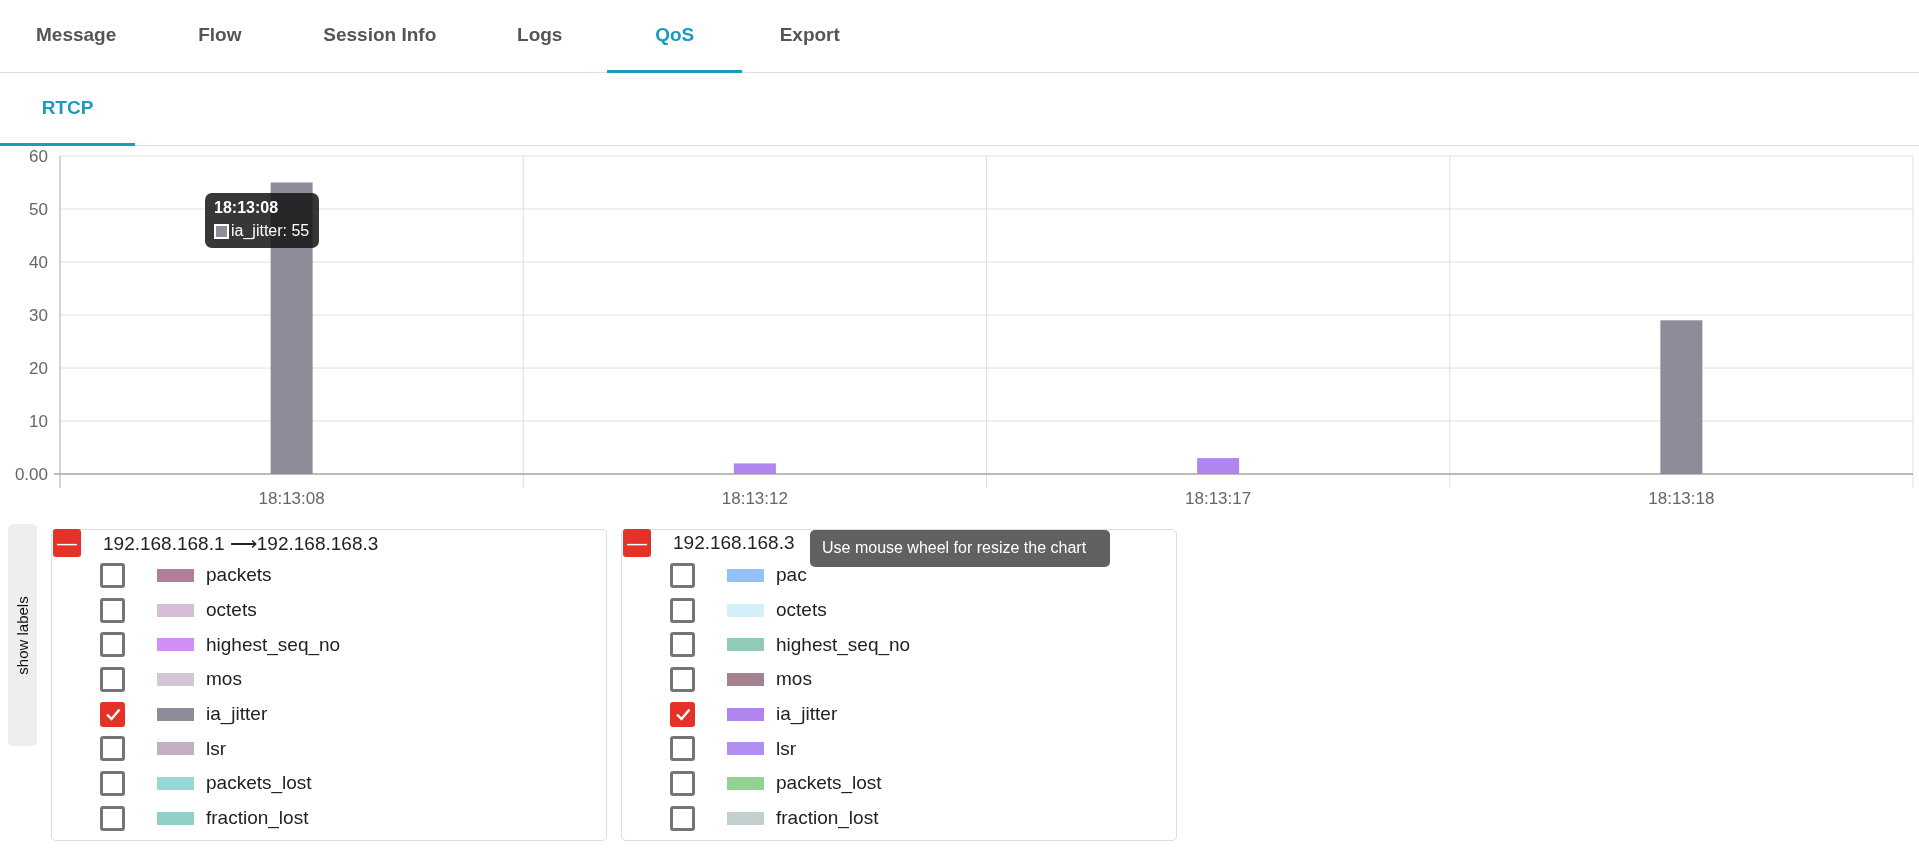 This screenshot has height=857, width=1919. Describe the element at coordinates (270, 231) in the screenshot. I see `tooltip-value: ia_jitter: 55` at that location.